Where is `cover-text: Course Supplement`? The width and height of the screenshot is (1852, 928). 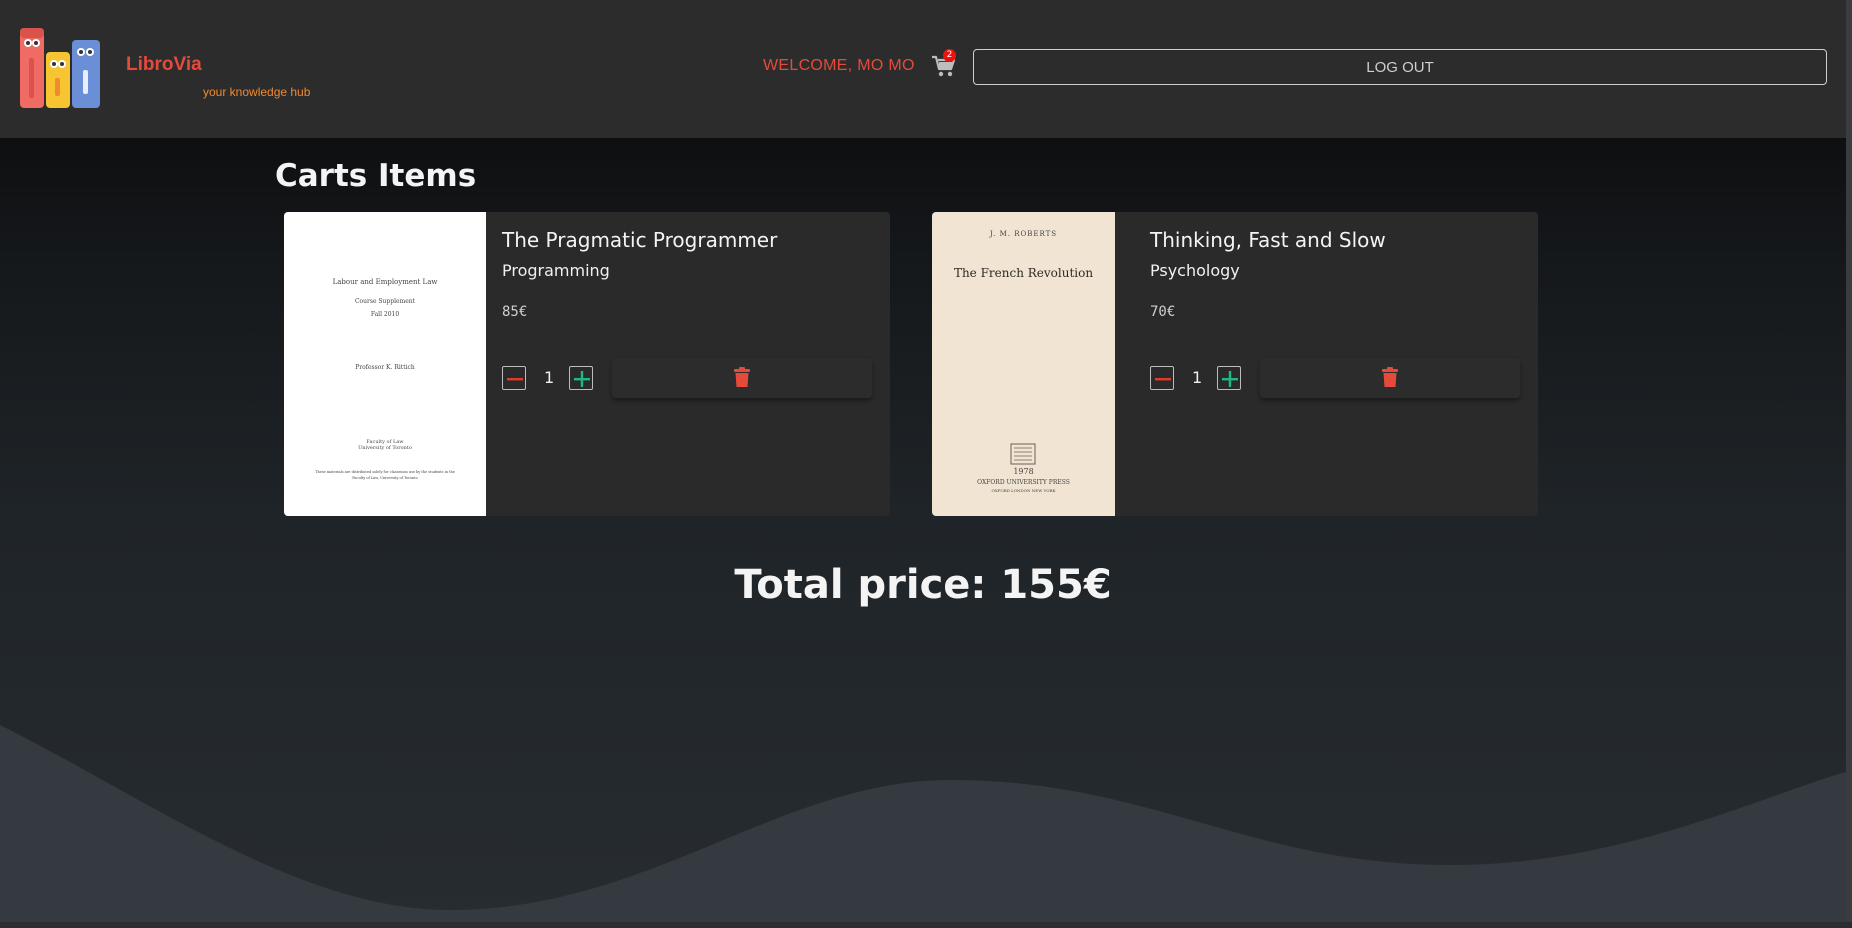
cover-text: Course Supplement is located at coordinates (385, 301).